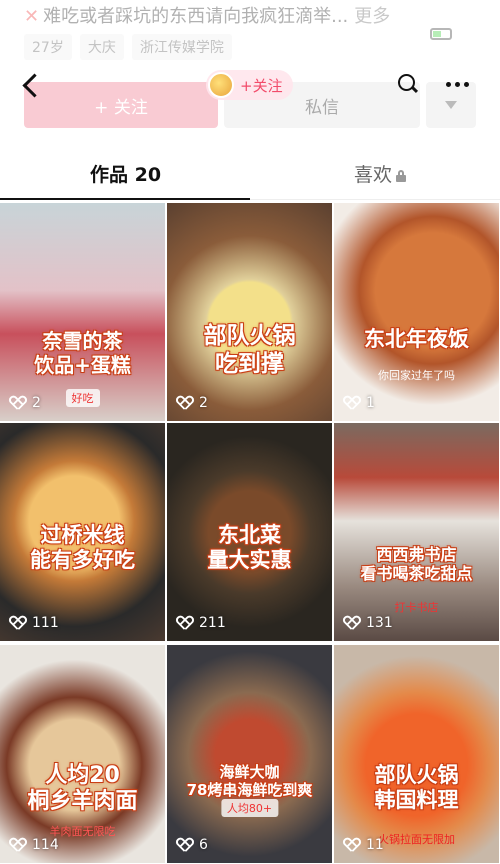  I want to click on video-title: 海鲜大咖 78烤串海鲜吃到爽, so click(249, 781).